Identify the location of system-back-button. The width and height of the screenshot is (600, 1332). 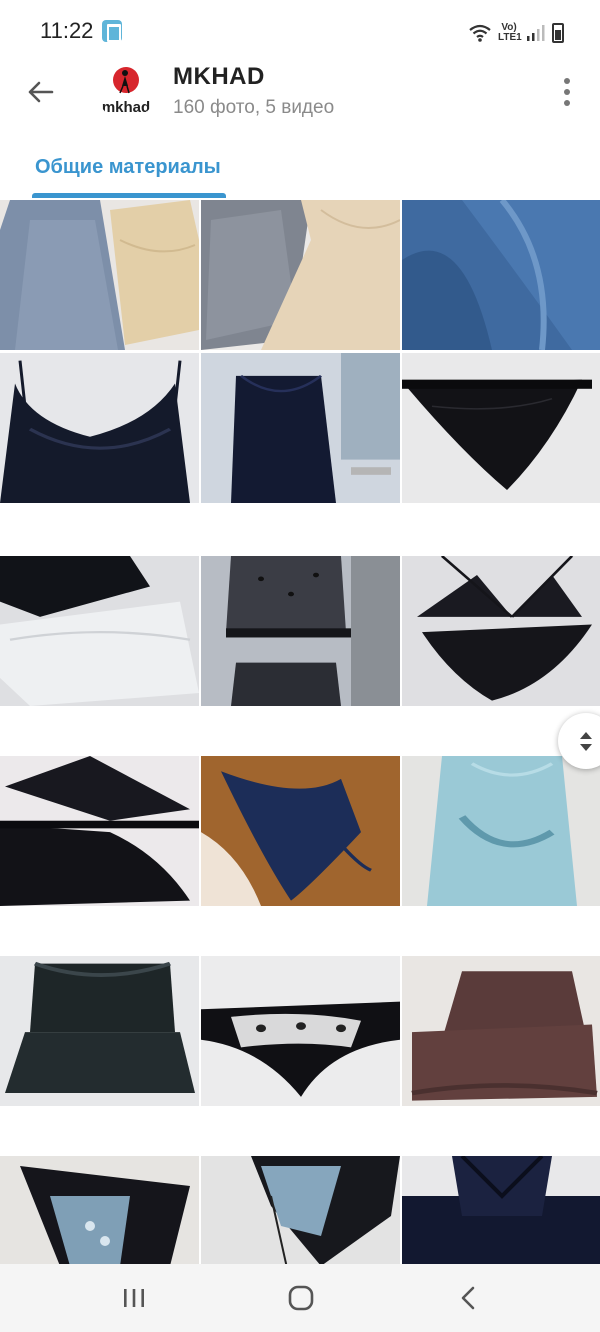
(468, 1298).